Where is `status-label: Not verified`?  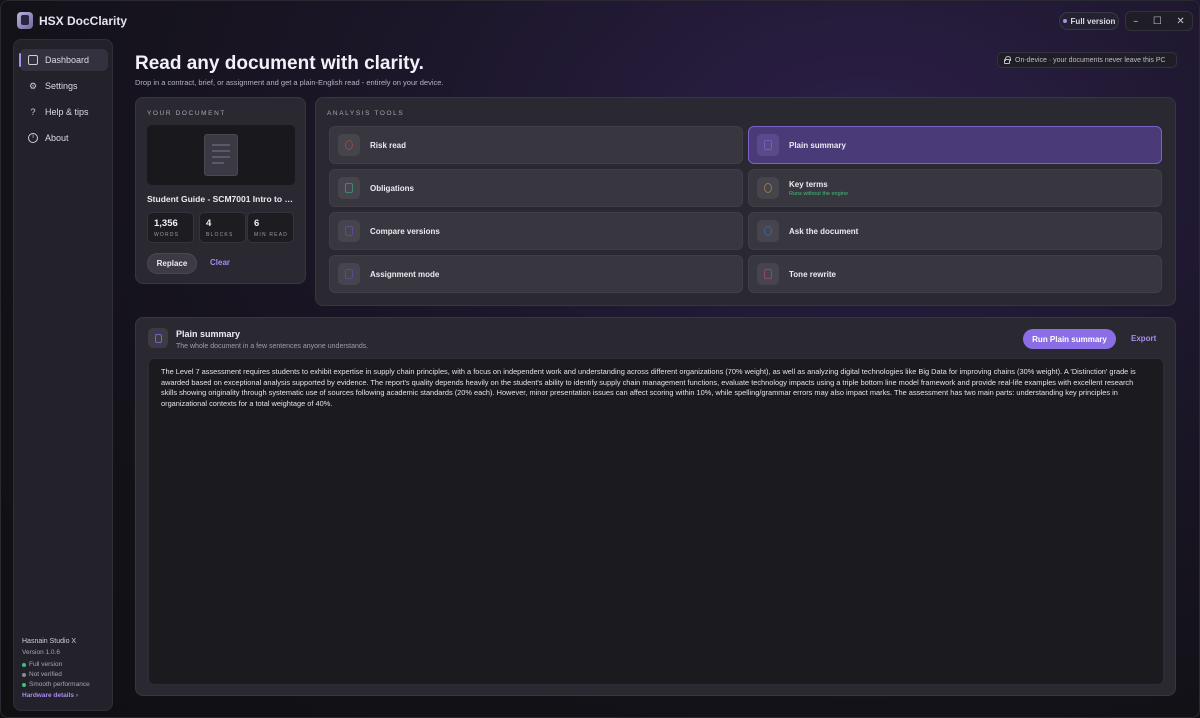
status-label: Not verified is located at coordinates (45, 674).